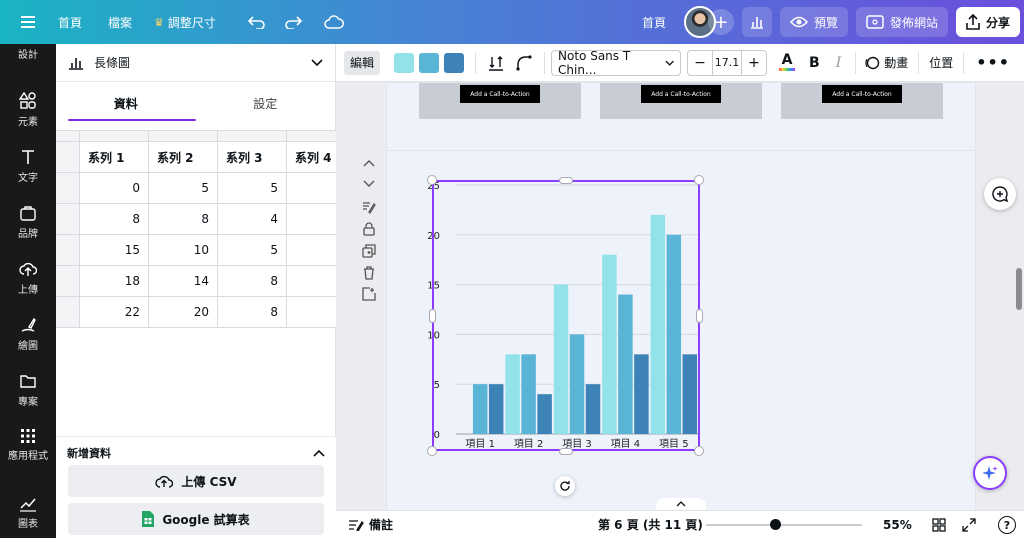 The image size is (1024, 538). What do you see at coordinates (699, 451) in the screenshot?
I see `resize-handle-bottom-right` at bounding box center [699, 451].